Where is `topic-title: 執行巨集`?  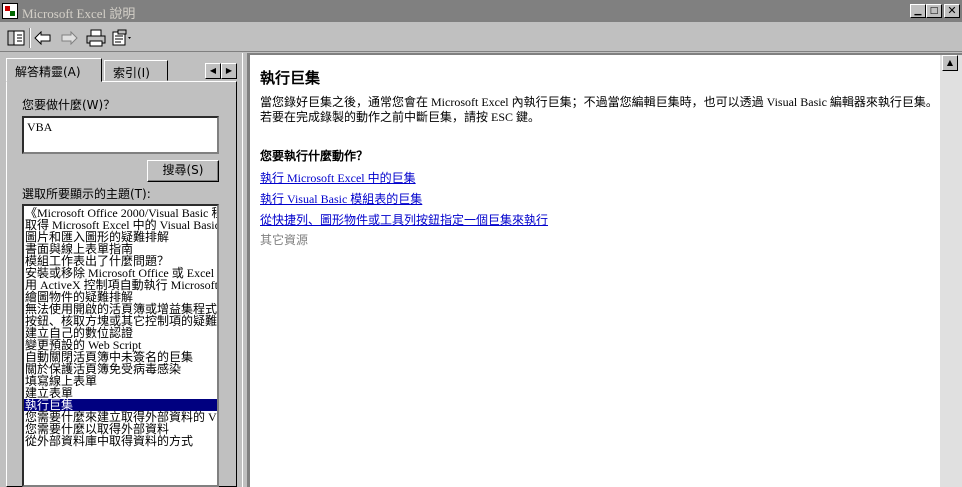
topic-title: 執行巨集 is located at coordinates (290, 78).